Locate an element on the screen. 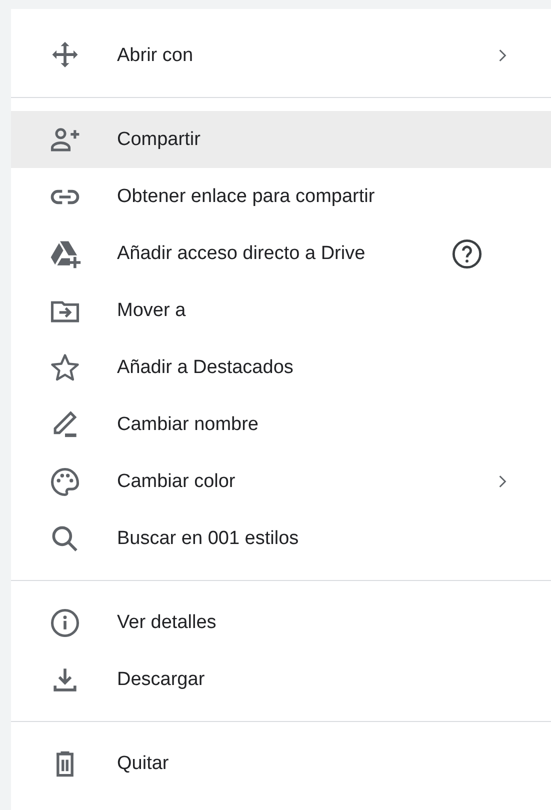  menu-item: Añadir acceso directo a Drive is located at coordinates (281, 253).